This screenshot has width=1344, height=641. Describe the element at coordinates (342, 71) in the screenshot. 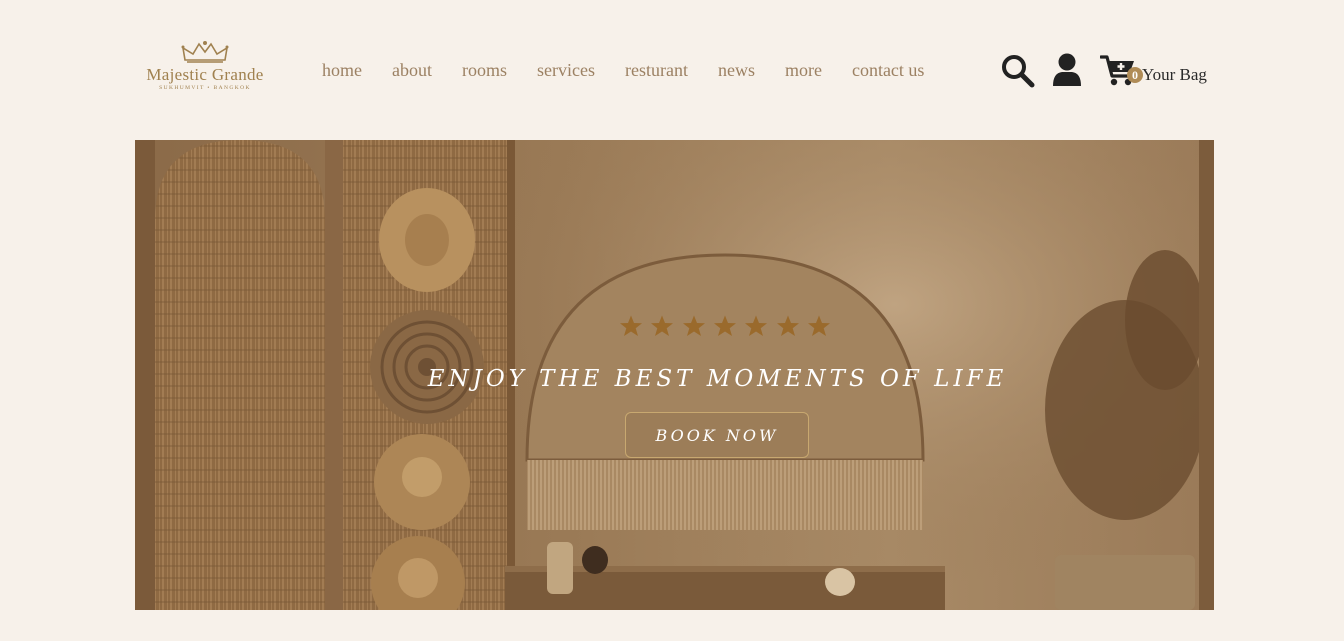

I see `nav-home: home` at that location.